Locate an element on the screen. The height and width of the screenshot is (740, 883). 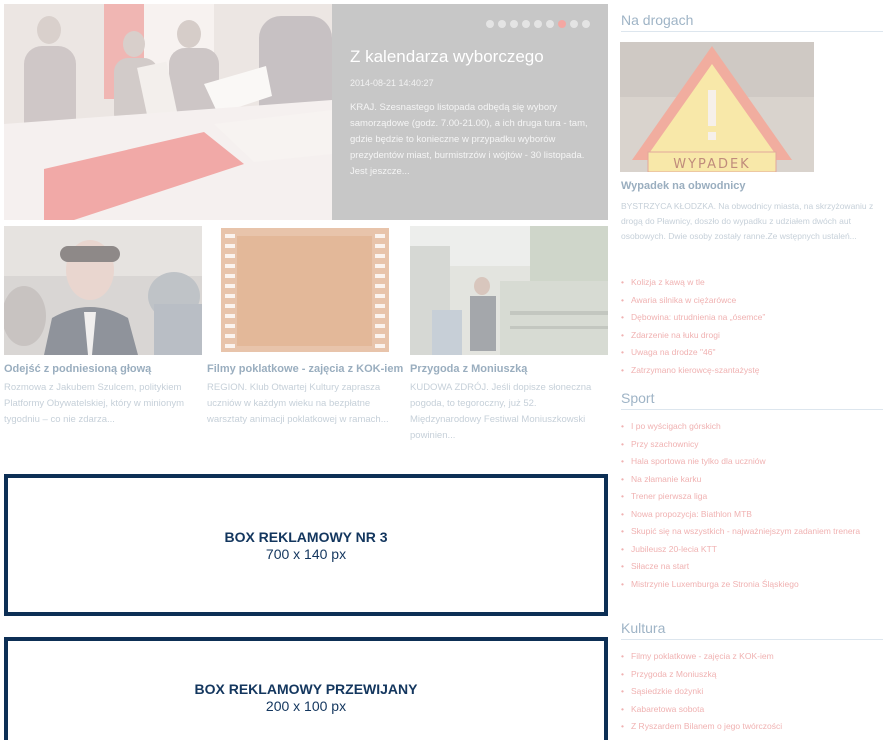
list-item-kultura: Sąsiedzkie dożynki is located at coordinates (752, 692).